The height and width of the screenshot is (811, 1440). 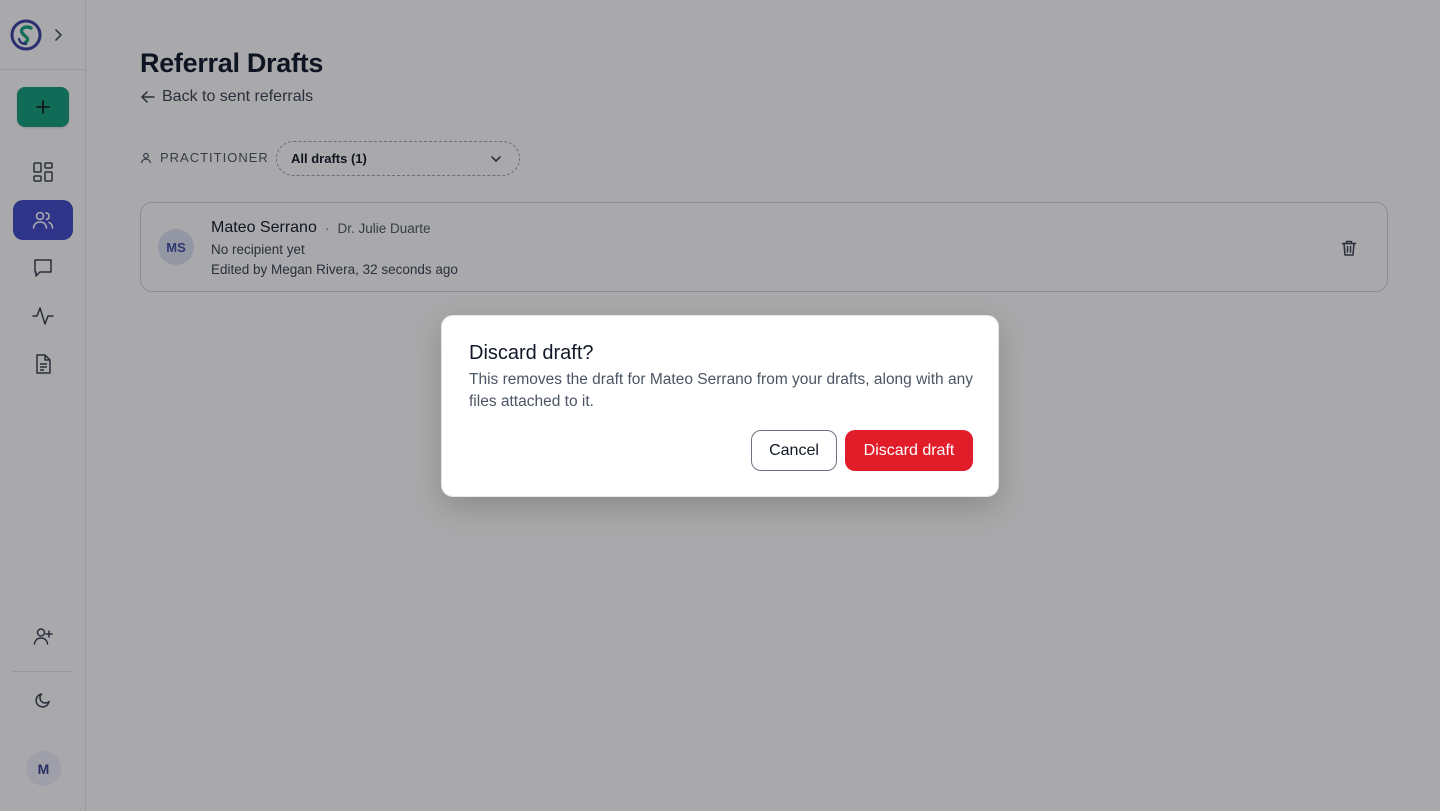 I want to click on dialog-title: Discard draft?, so click(x=531, y=353).